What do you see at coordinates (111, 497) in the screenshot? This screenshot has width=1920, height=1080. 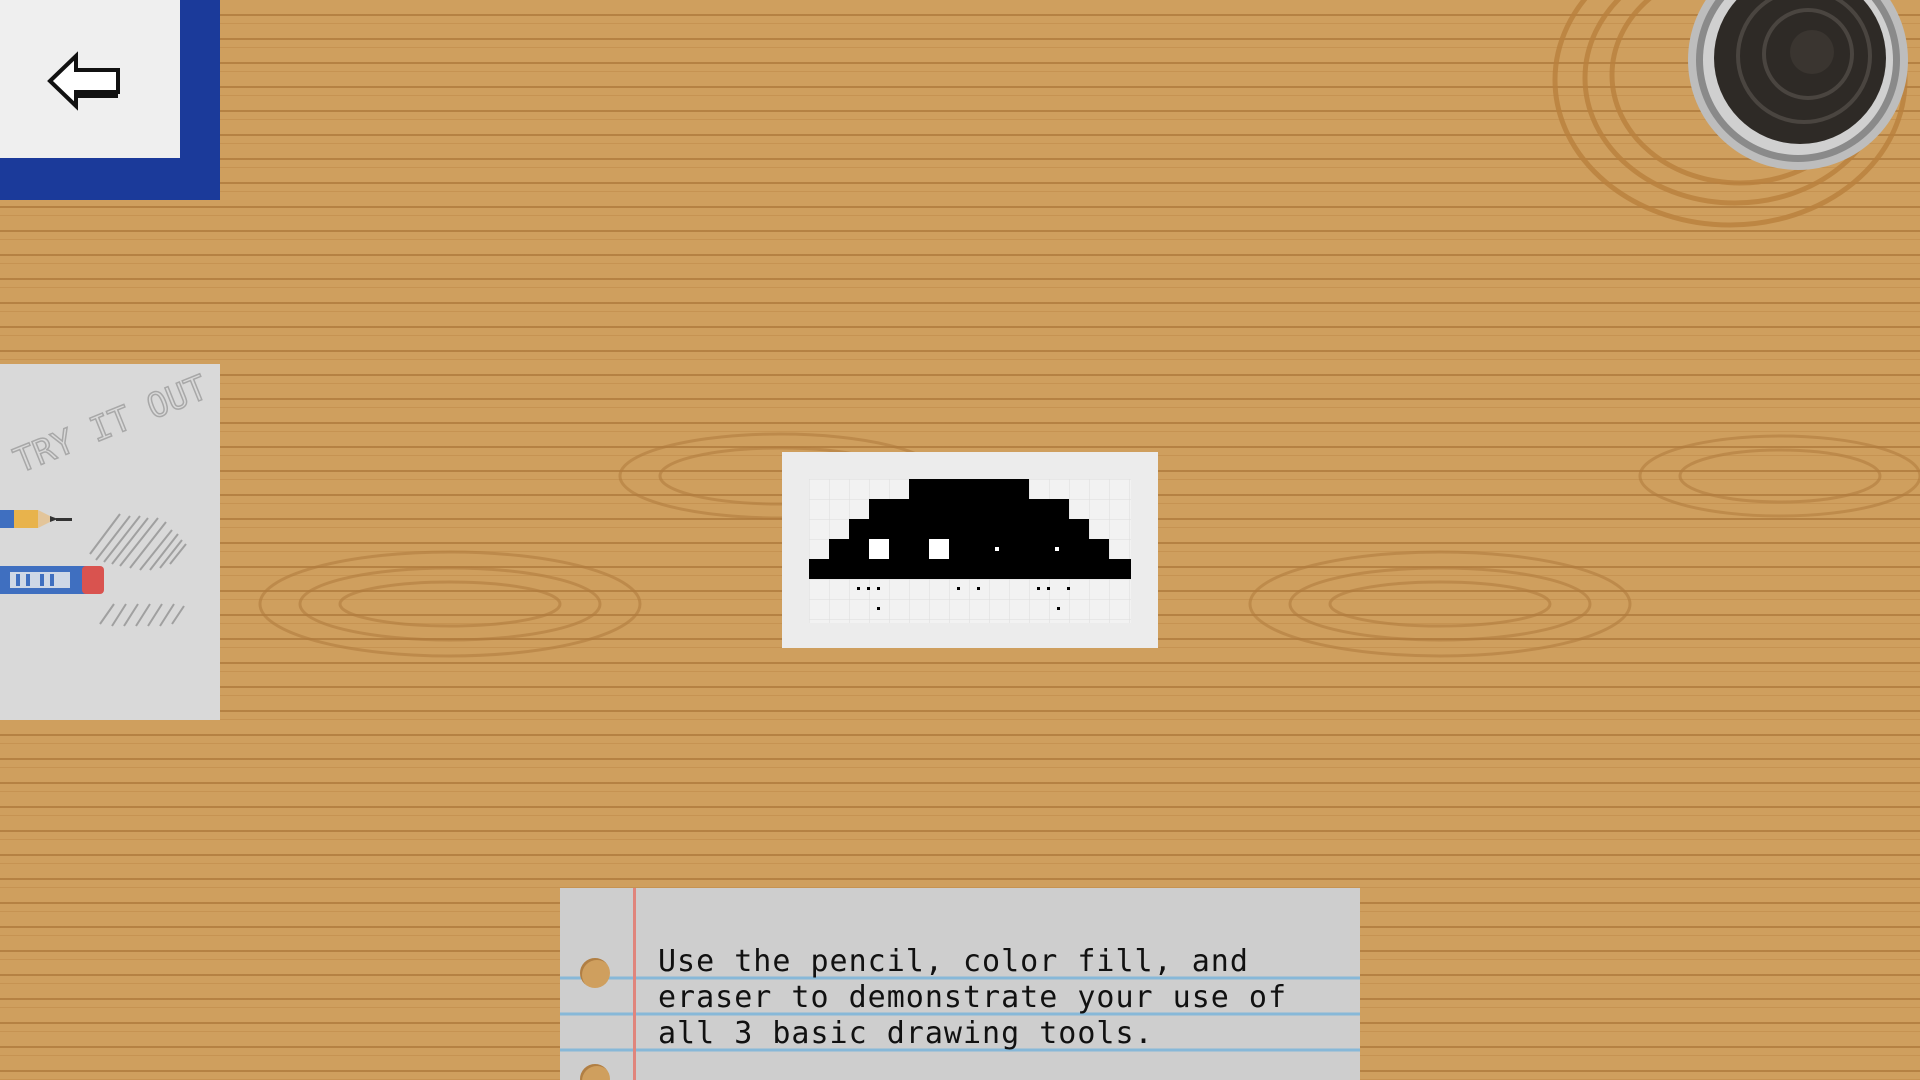 I see `try-it-out-illustration: TRY IT OUT` at bounding box center [111, 497].